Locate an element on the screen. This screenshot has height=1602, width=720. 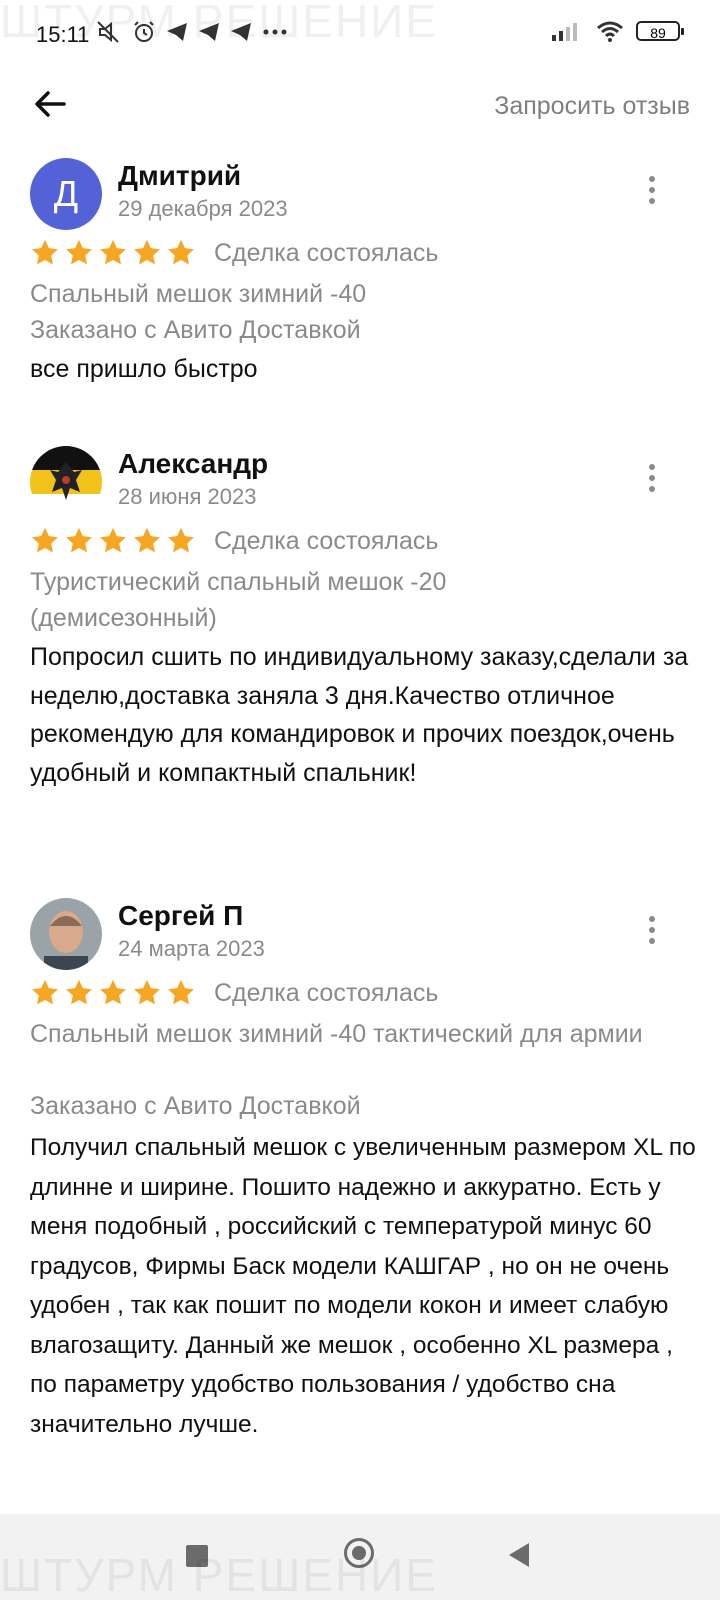
product-name: Спальный мешок зимний -40 is located at coordinates (355, 294).